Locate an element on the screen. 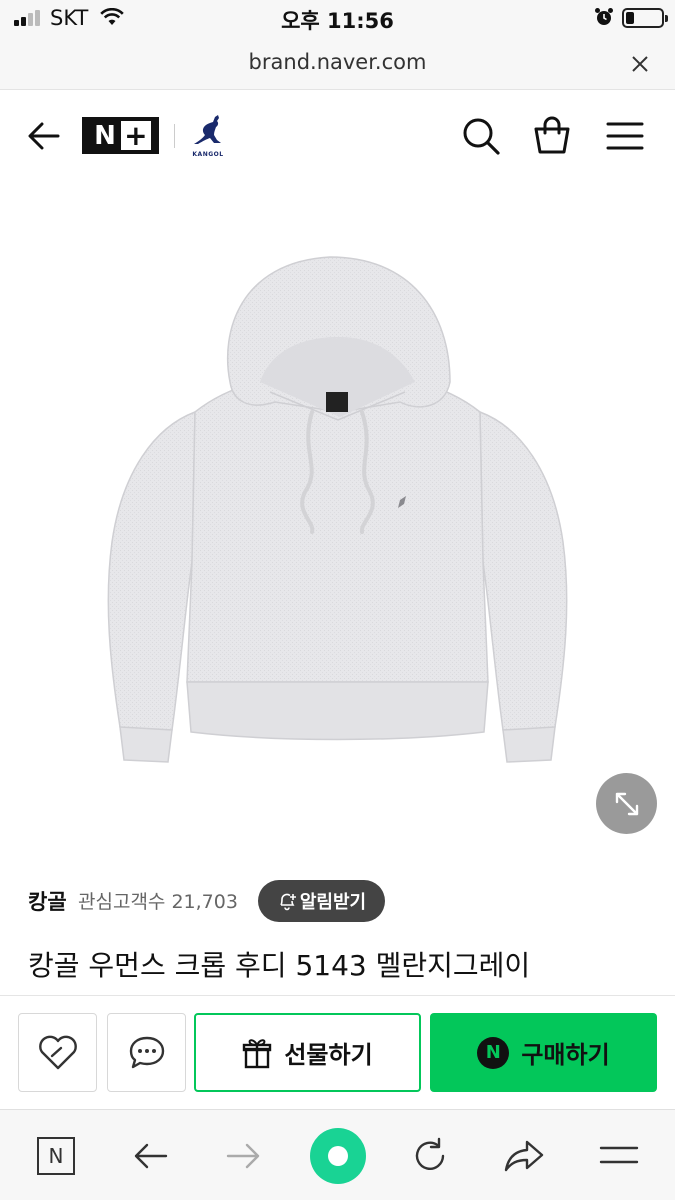 Image resolution: width=675 pixels, height=1200 pixels. browser-forward-button is located at coordinates (244, 1156).